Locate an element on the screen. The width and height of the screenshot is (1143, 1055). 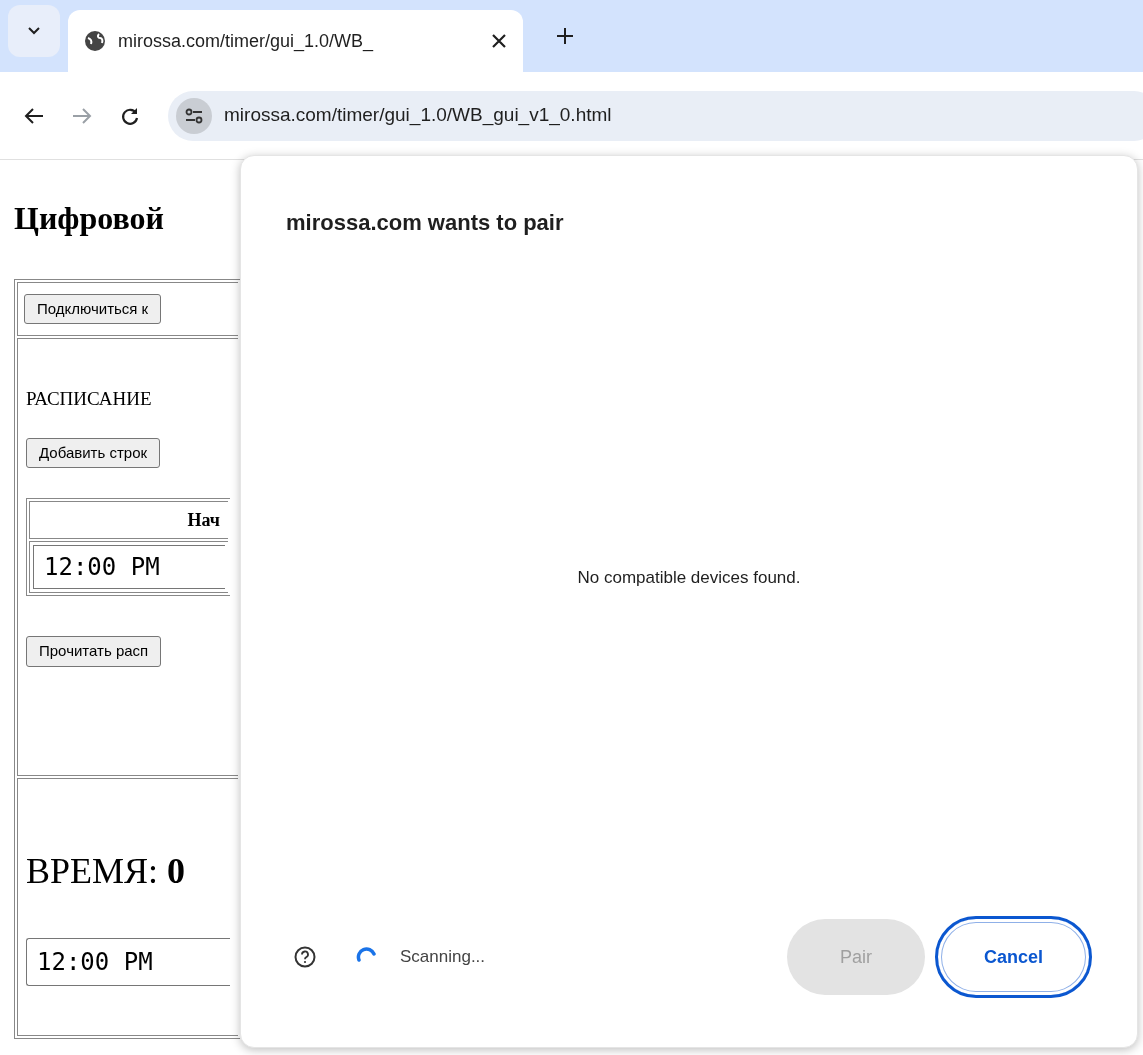
help-icon is located at coordinates (305, 957).